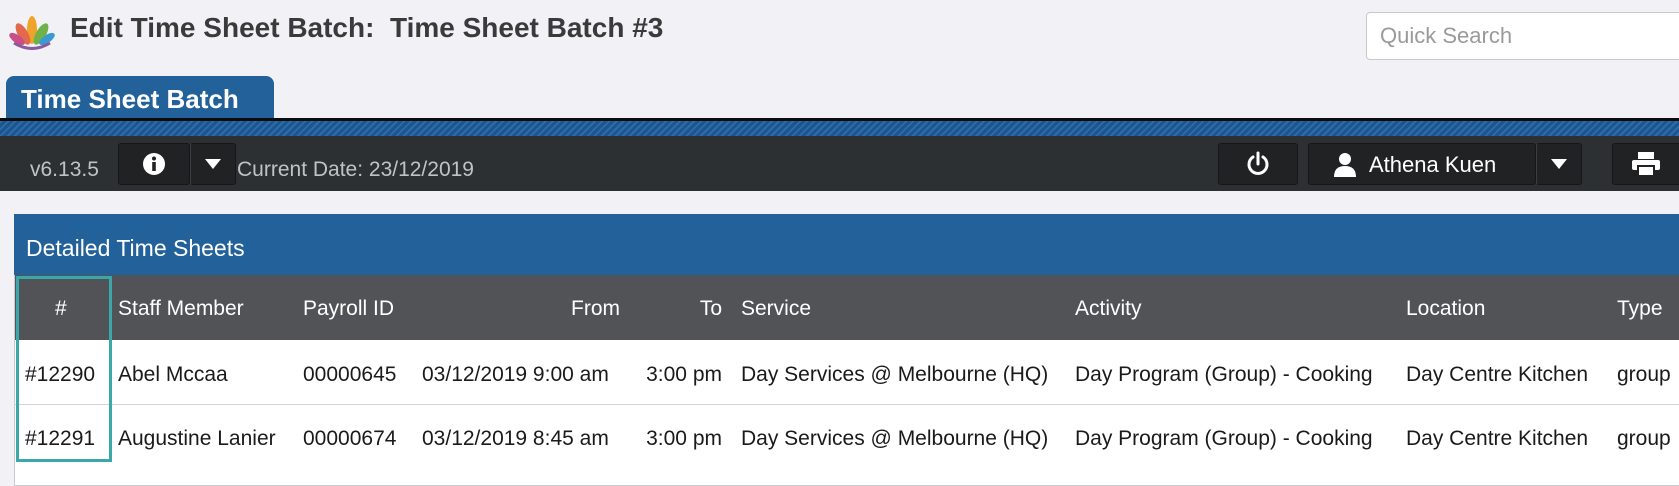 This screenshot has height=486, width=1679. What do you see at coordinates (1522, 36) in the screenshot?
I see `quick-search-input` at bounding box center [1522, 36].